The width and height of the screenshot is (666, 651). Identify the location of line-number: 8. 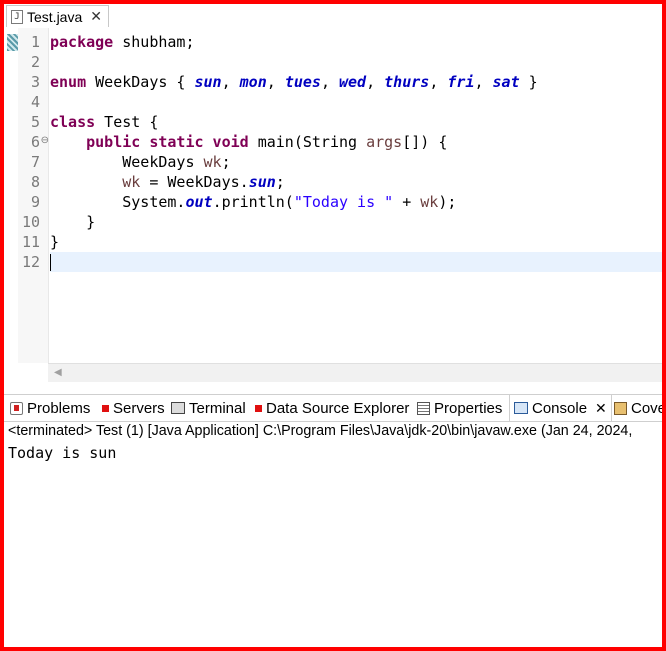
(35, 182).